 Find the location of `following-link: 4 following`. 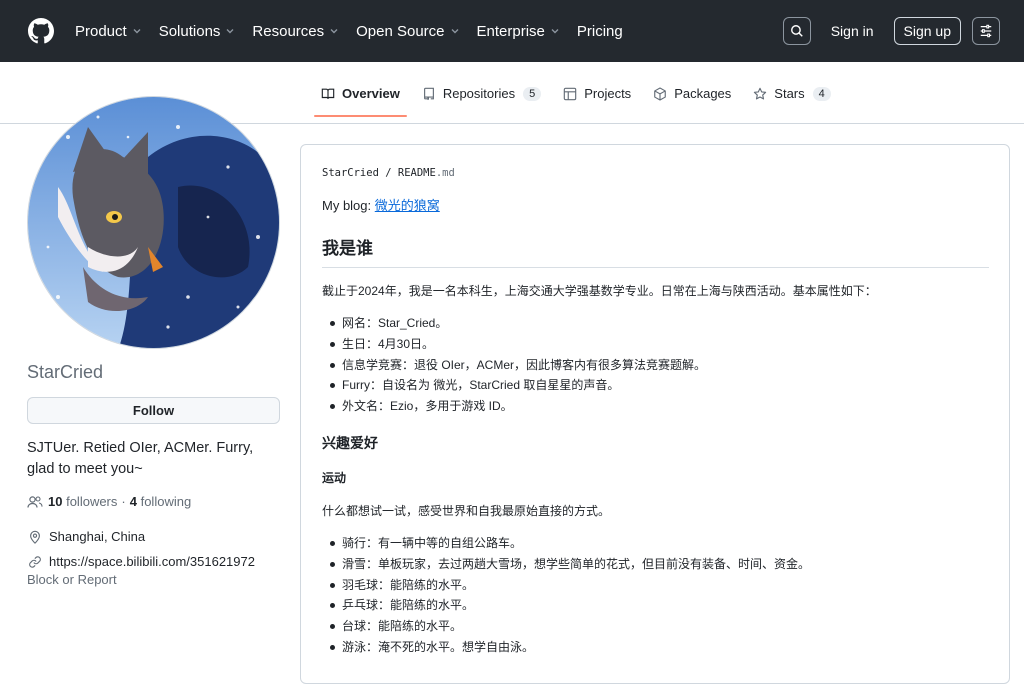

following-link: 4 following is located at coordinates (160, 501).